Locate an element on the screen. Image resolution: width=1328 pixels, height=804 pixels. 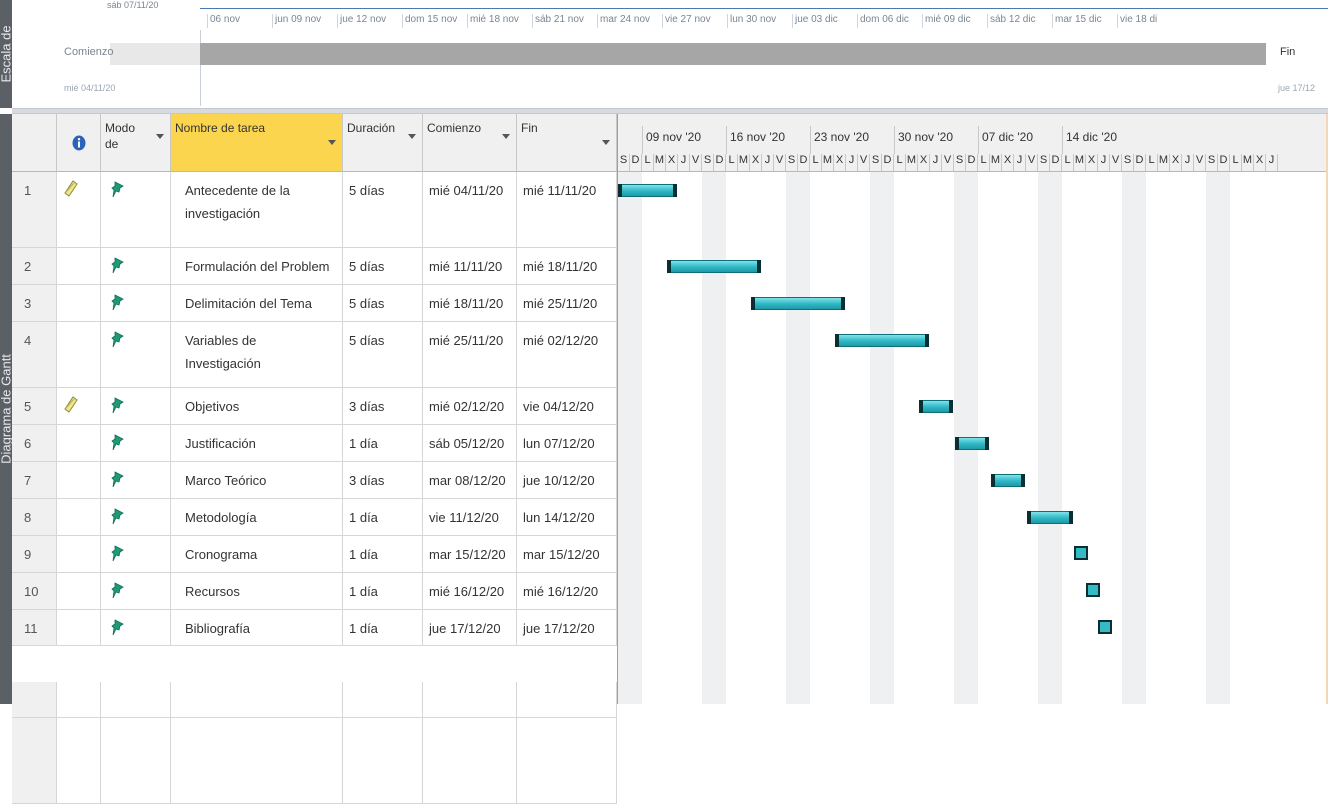
task-name-cell: Delimitación del Tema is located at coordinates (257, 303).